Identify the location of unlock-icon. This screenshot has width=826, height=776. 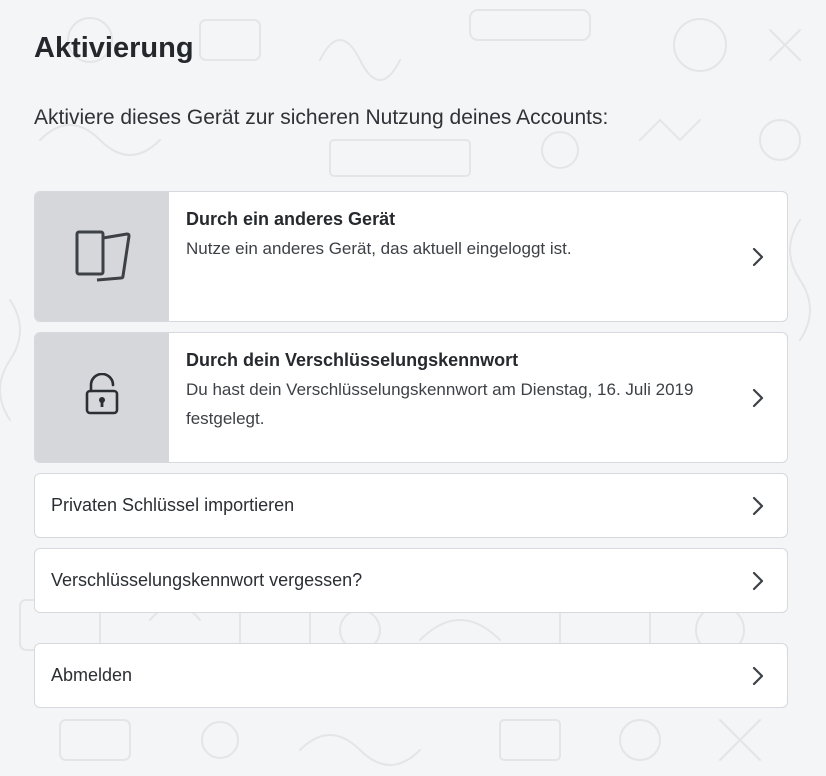
(102, 397).